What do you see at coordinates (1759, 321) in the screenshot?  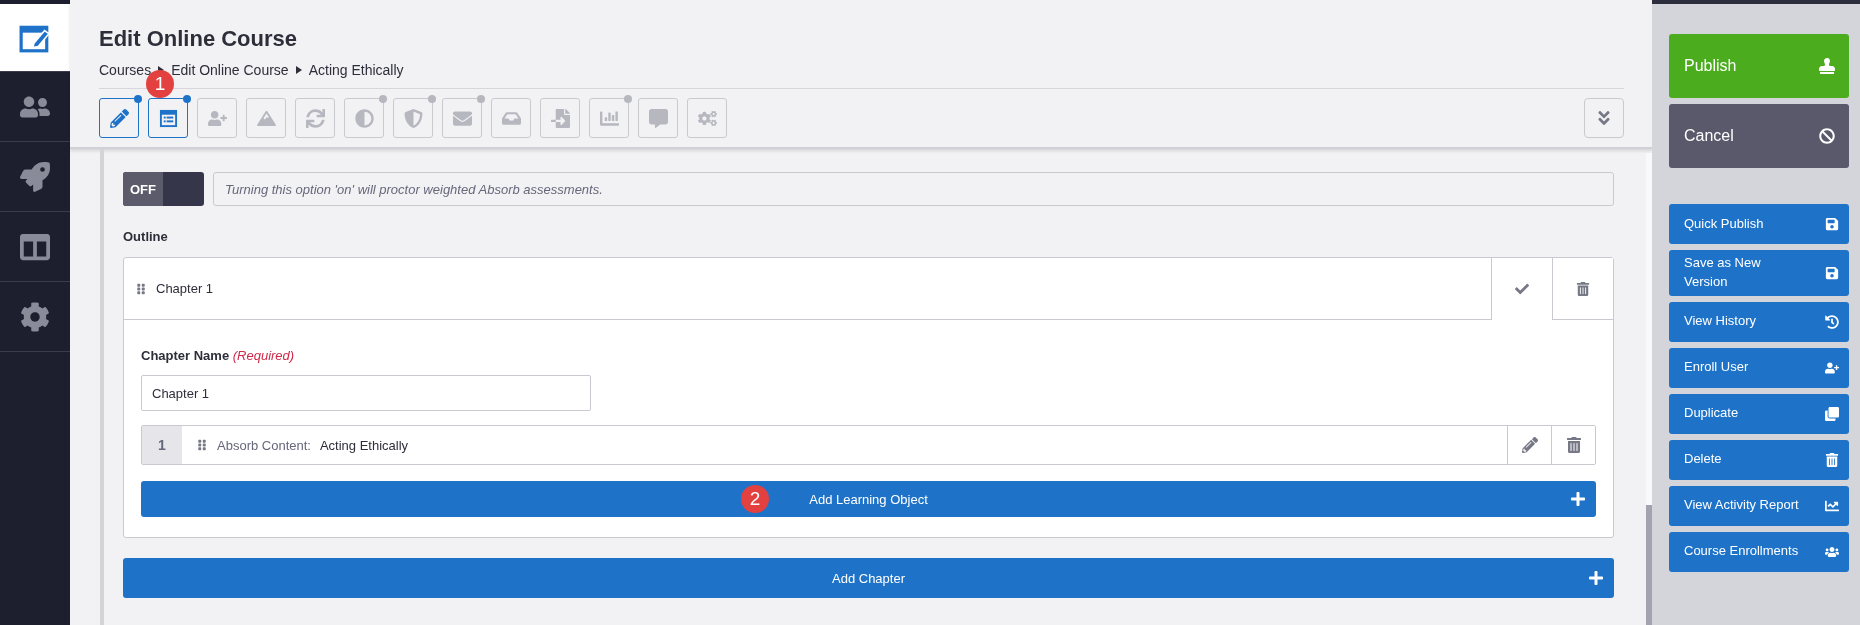 I see `action-button: View History` at bounding box center [1759, 321].